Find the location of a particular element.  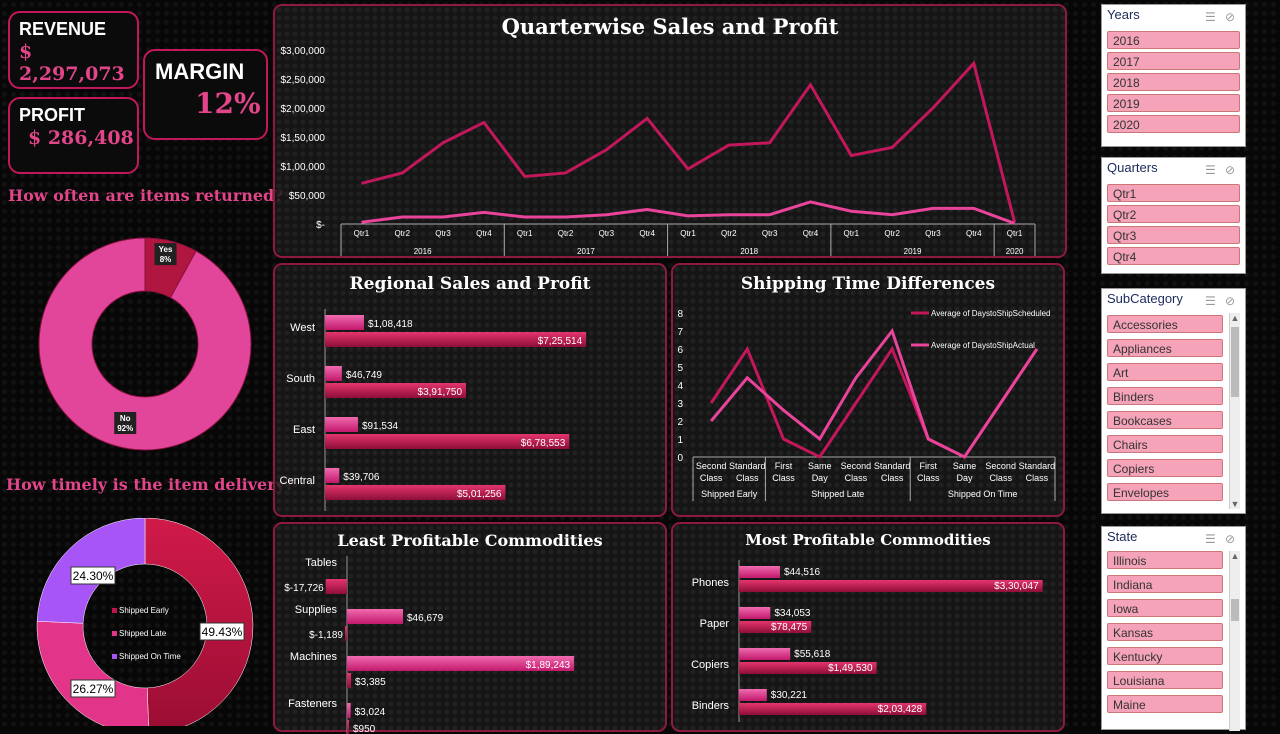

slicer-item-2019: 2019 is located at coordinates (1173, 103).